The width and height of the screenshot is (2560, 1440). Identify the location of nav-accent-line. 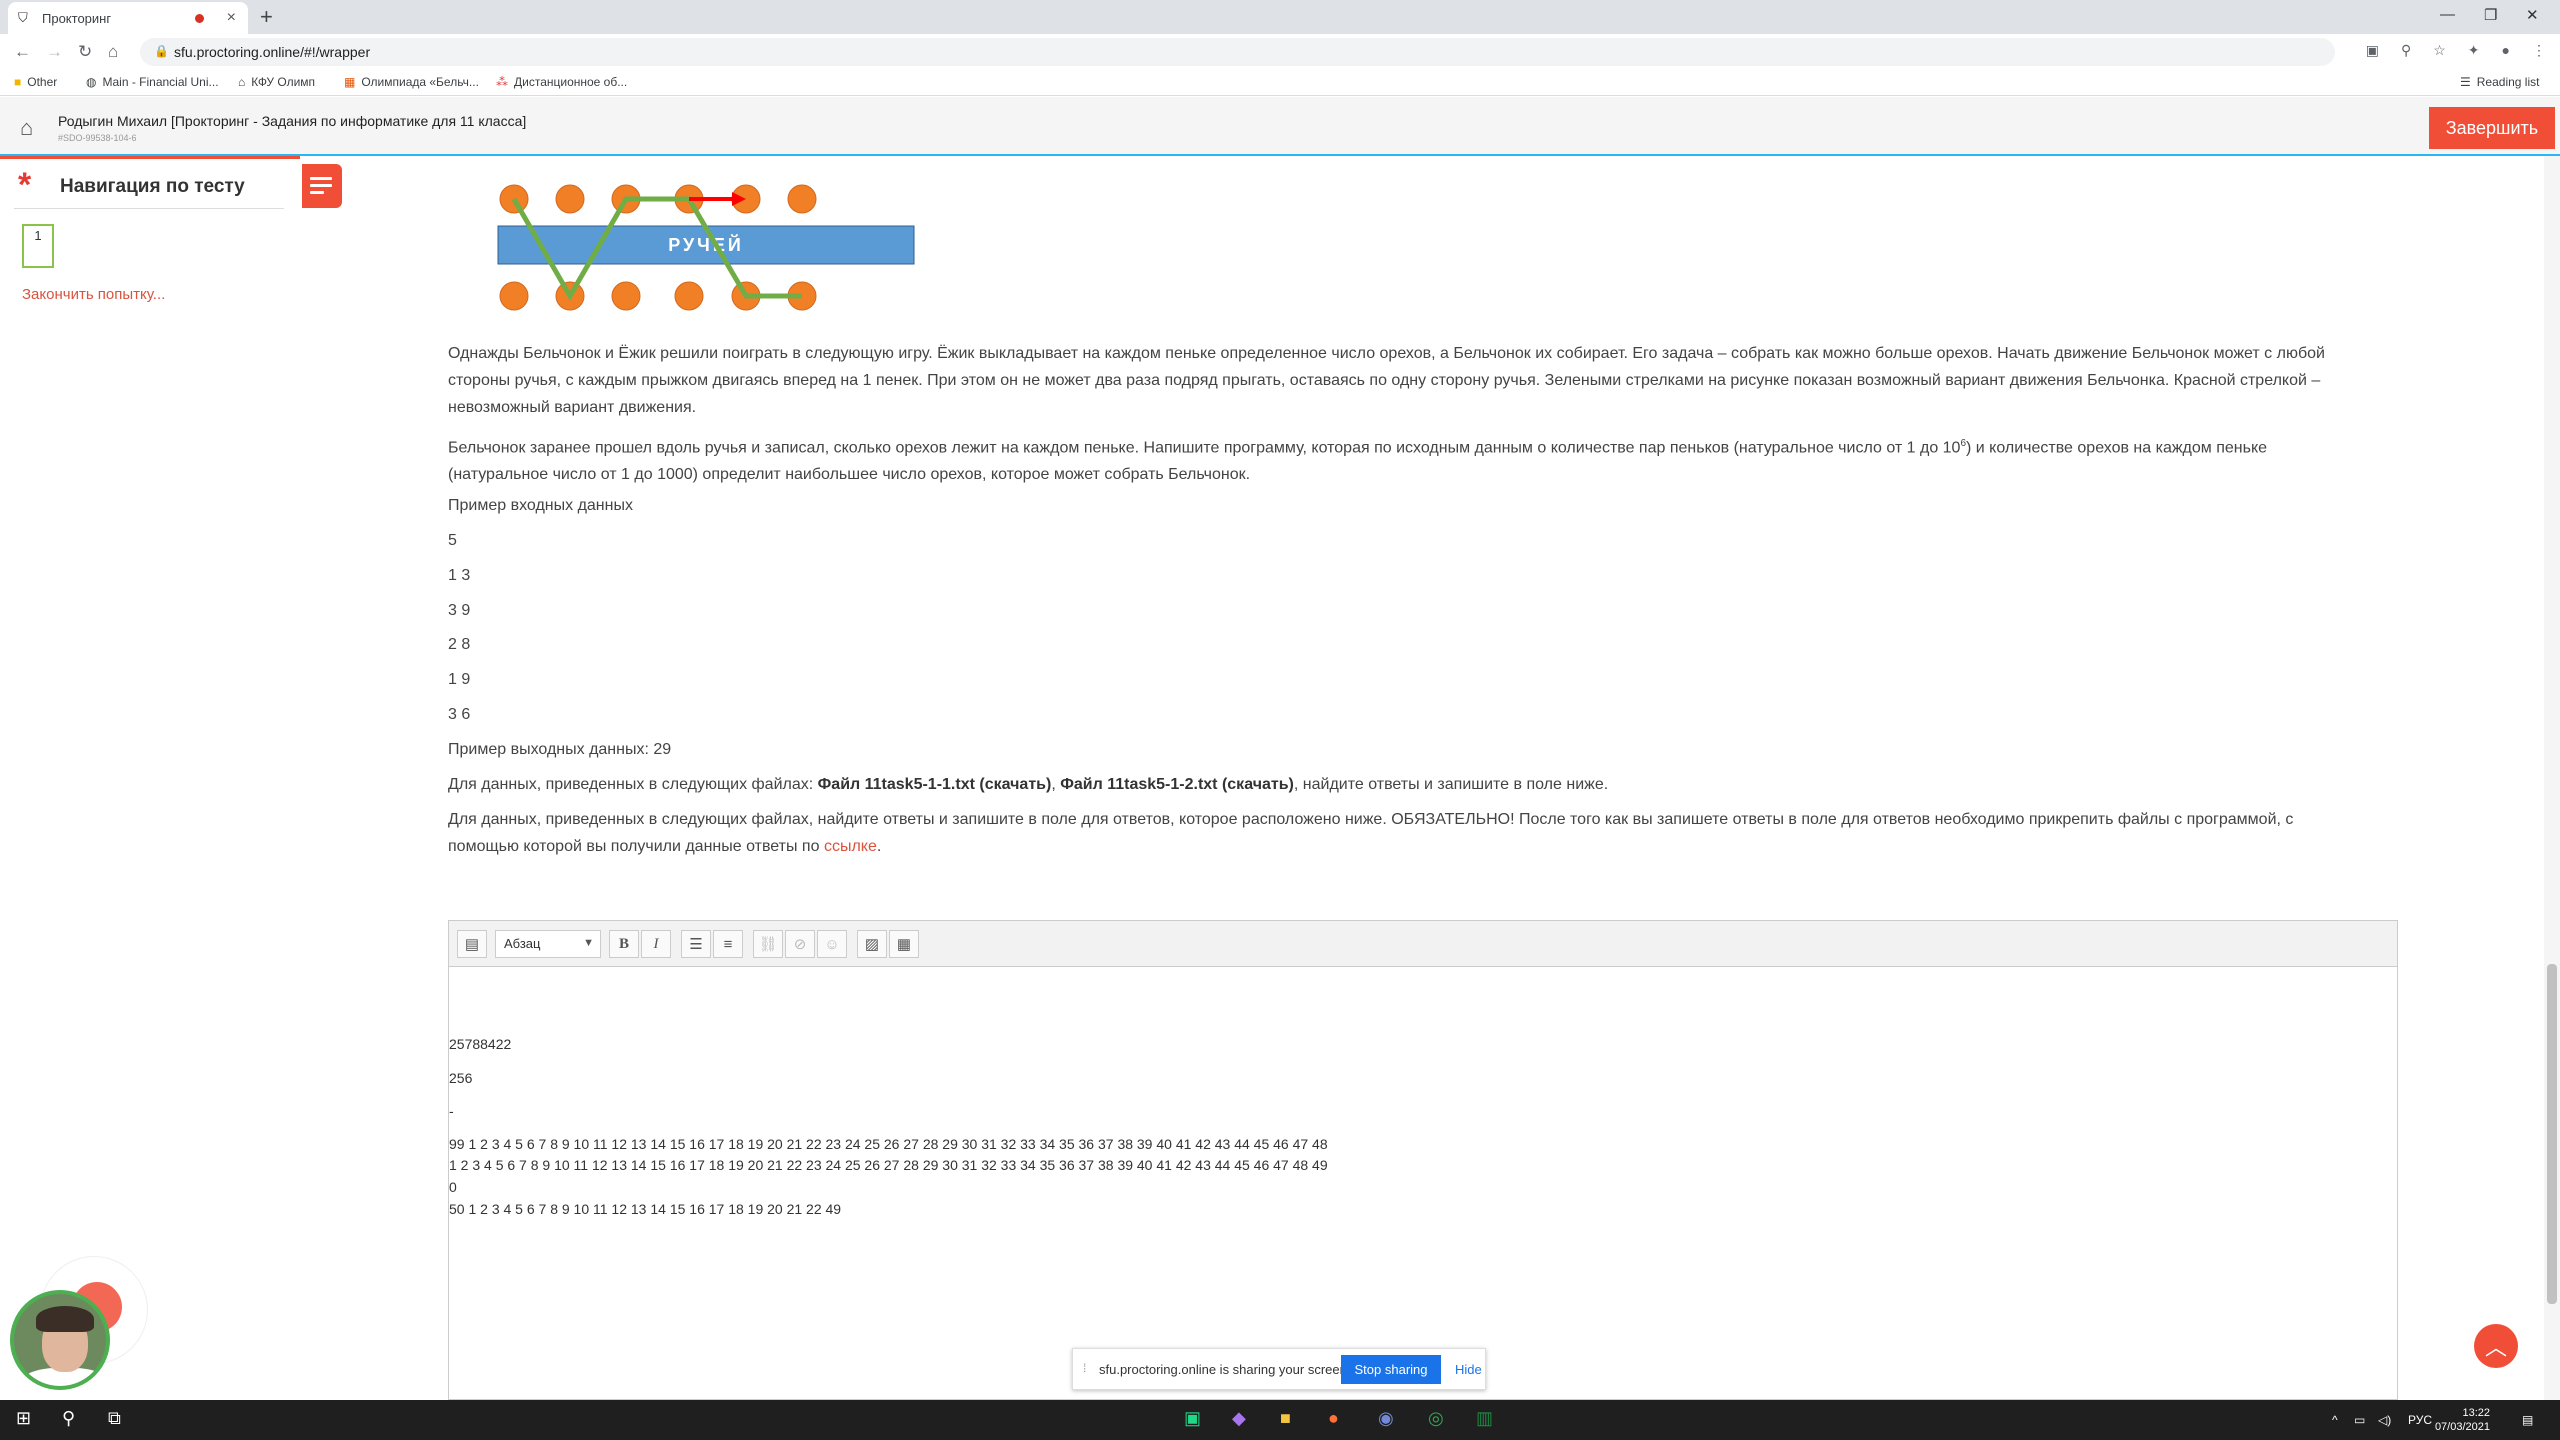
(150, 157).